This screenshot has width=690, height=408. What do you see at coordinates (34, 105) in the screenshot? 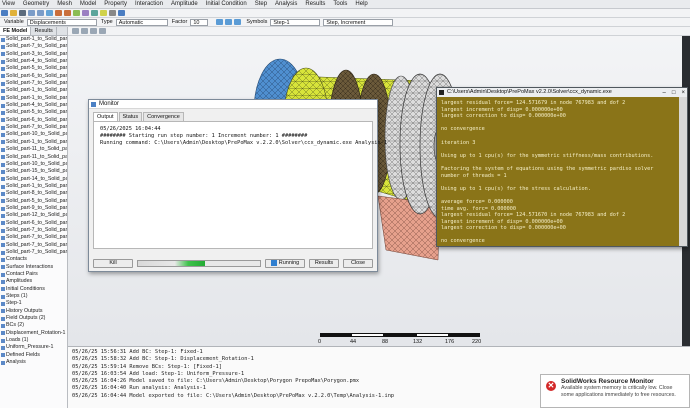
I see `tree-item: Solid_part-4_to_Solid_part-3` at bounding box center [34, 105].